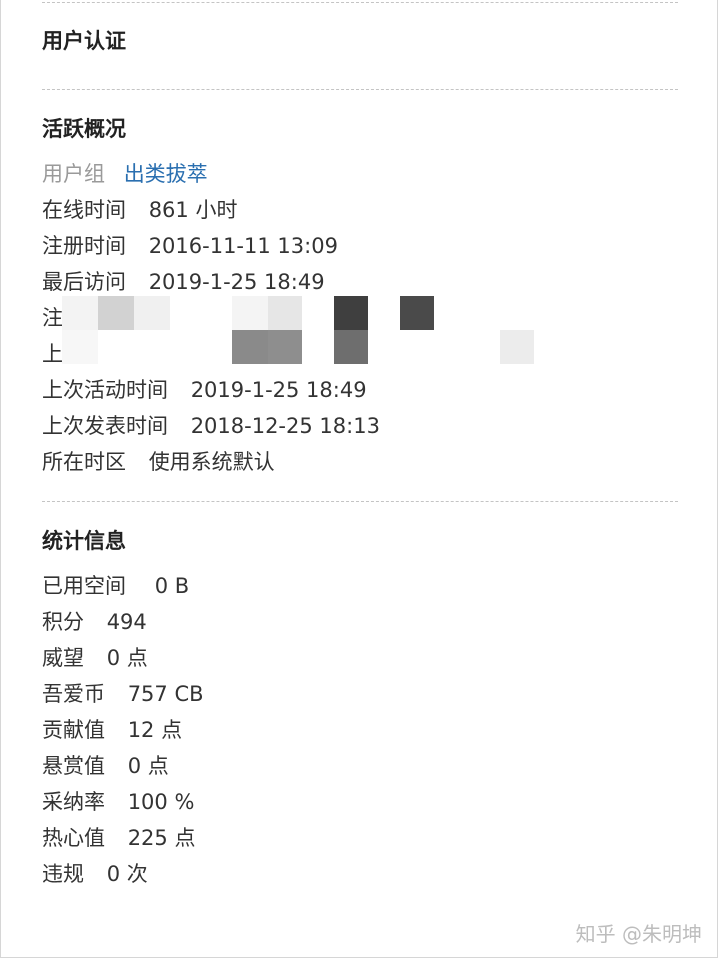 Image resolution: width=720 pixels, height=963 pixels. I want to click on last-visit-row: 最后访问 2019-1-25 18:49, so click(183, 282).